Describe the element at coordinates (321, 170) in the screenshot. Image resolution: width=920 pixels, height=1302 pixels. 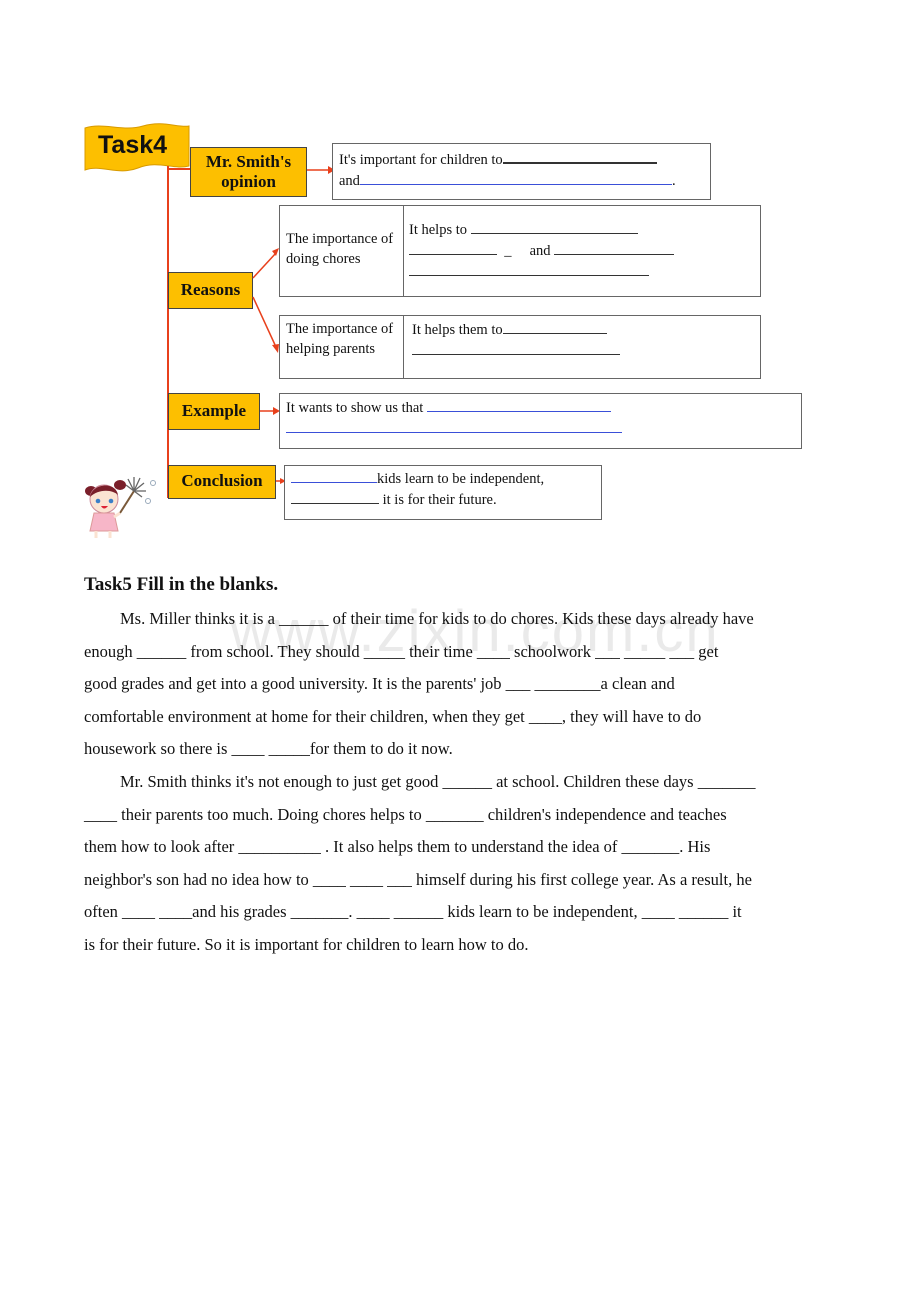
I see `arrow-opinion` at that location.